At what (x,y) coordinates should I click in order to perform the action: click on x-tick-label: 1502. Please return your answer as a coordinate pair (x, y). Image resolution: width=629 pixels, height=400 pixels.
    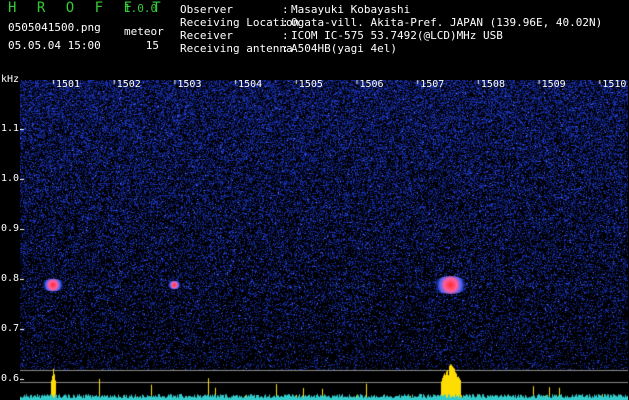
    Looking at the image, I should click on (128, 84).